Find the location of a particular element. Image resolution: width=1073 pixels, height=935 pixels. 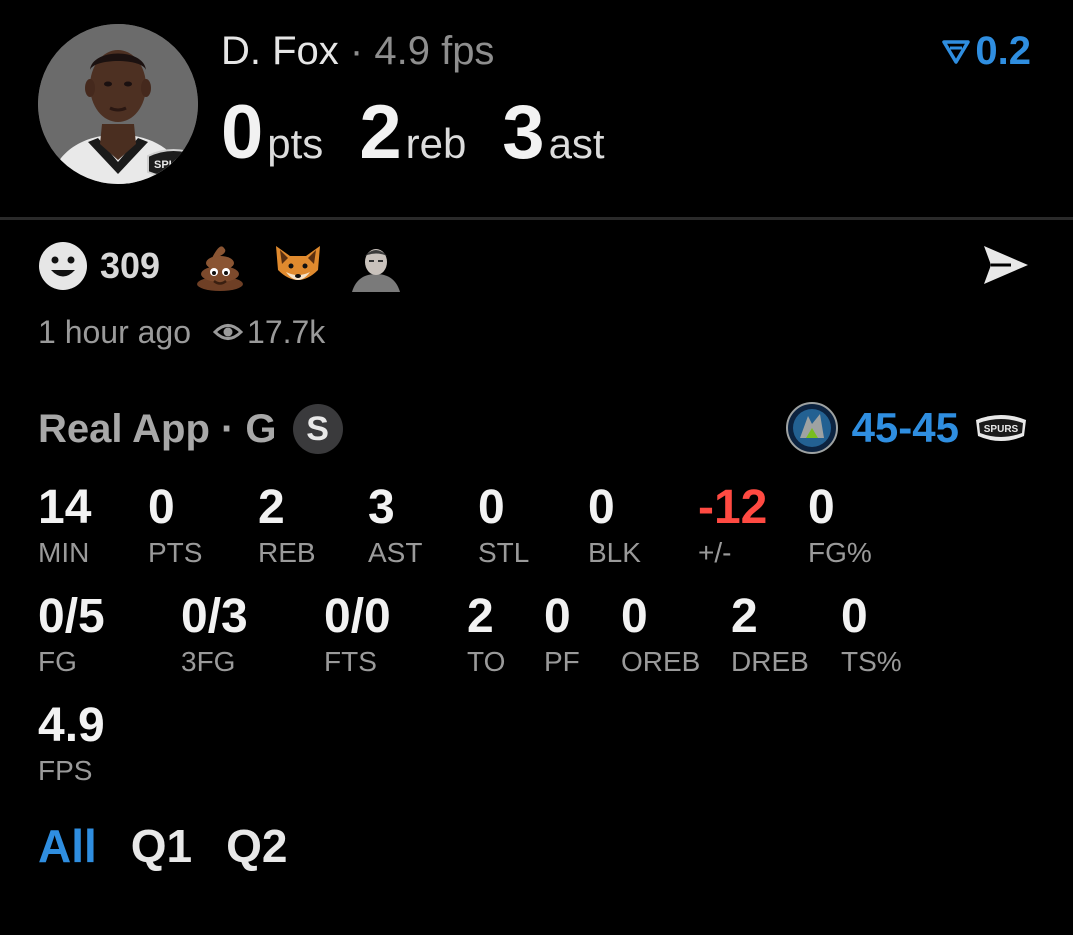

tab-all: All is located at coordinates (67, 846).